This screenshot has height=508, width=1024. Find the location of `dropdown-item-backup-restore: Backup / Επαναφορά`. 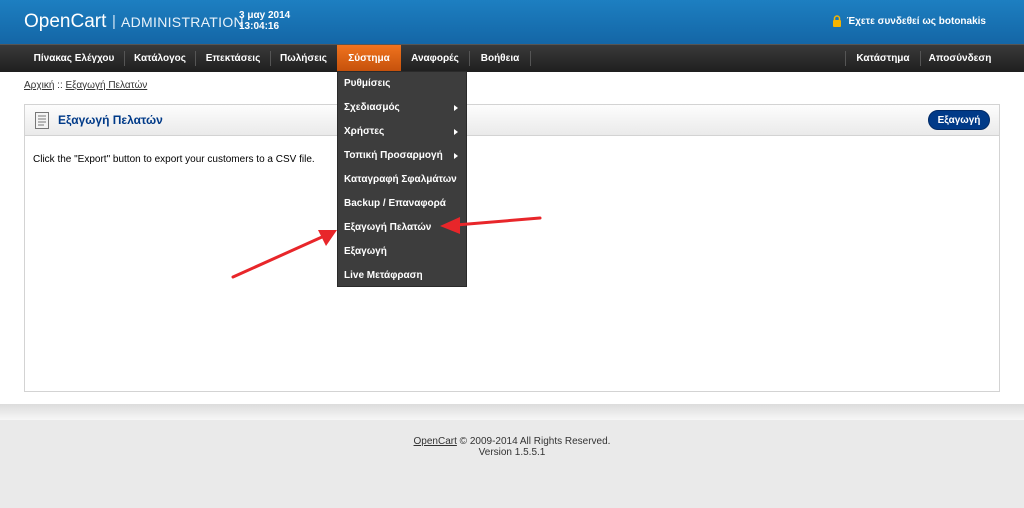

dropdown-item-backup-restore: Backup / Επαναφορά is located at coordinates (402, 204).